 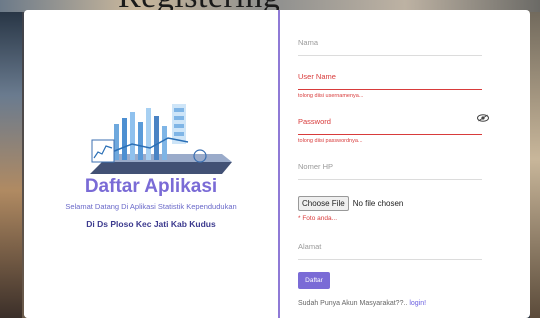 What do you see at coordinates (353, 303) in the screenshot?
I see `login-prompt: Sudah Punya Akun Masyarakat??..` at bounding box center [353, 303].